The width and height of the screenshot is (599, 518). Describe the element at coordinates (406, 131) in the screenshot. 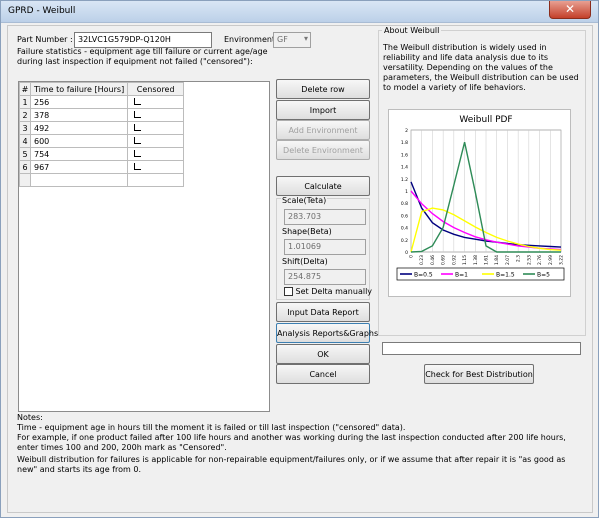

I see `y-tick-label: 2` at that location.